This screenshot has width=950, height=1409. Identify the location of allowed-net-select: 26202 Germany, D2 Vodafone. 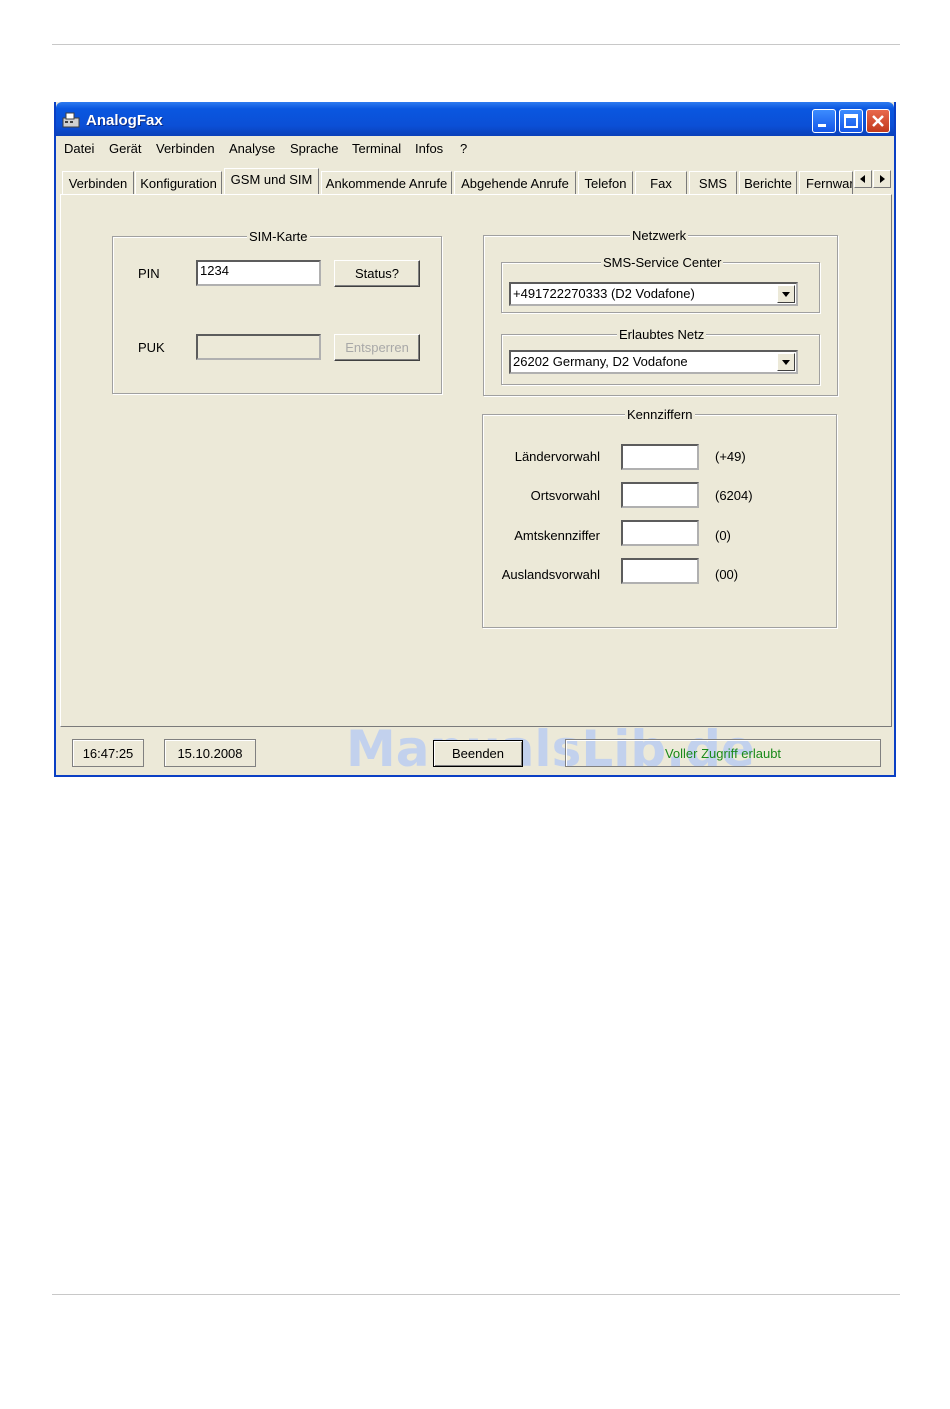
(653, 362).